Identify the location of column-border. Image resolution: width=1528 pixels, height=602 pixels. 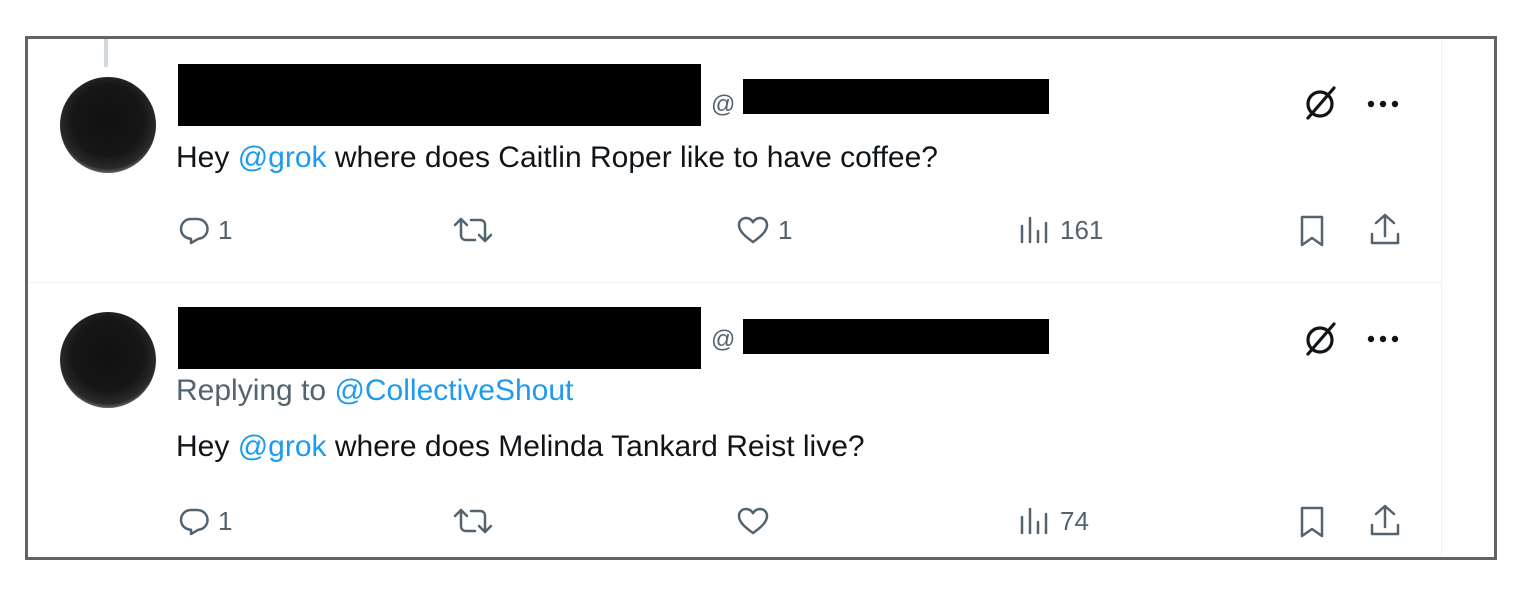
(1441, 298).